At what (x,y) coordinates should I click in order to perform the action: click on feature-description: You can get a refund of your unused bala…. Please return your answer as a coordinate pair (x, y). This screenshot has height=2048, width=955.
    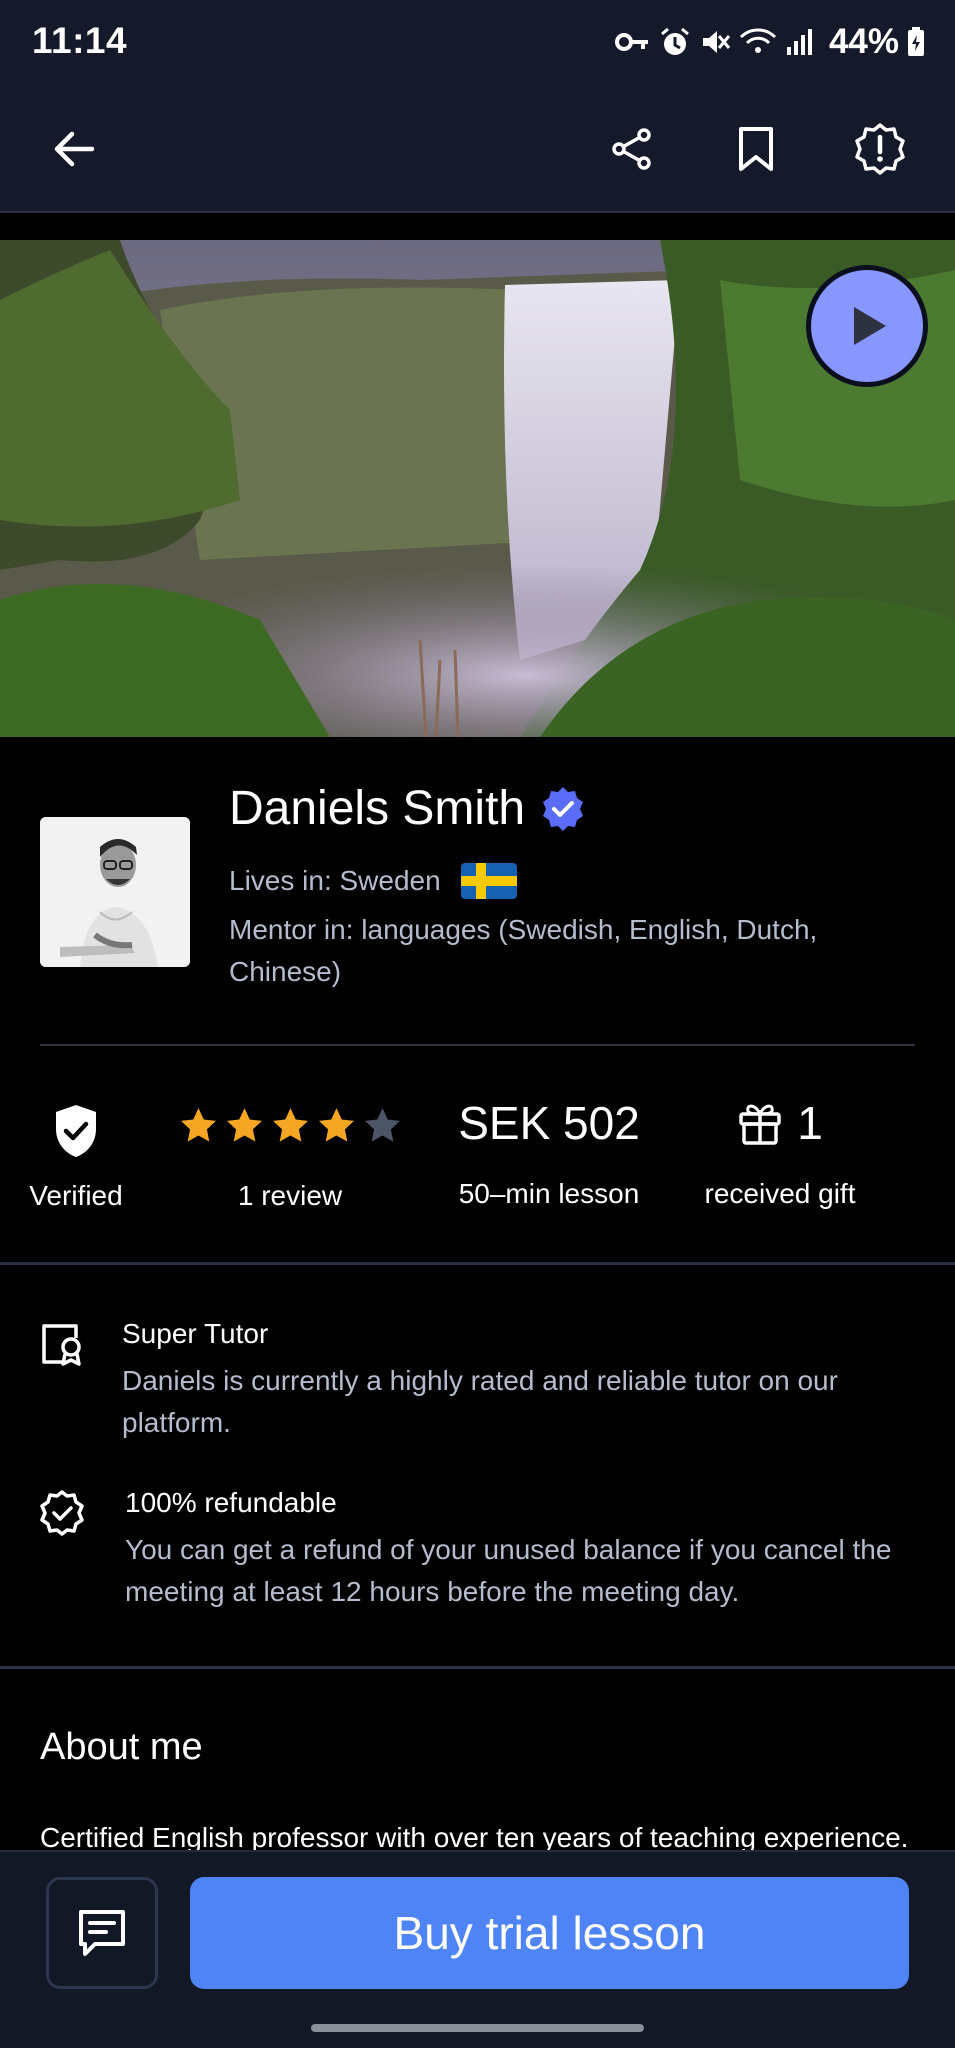
    Looking at the image, I should click on (508, 1570).